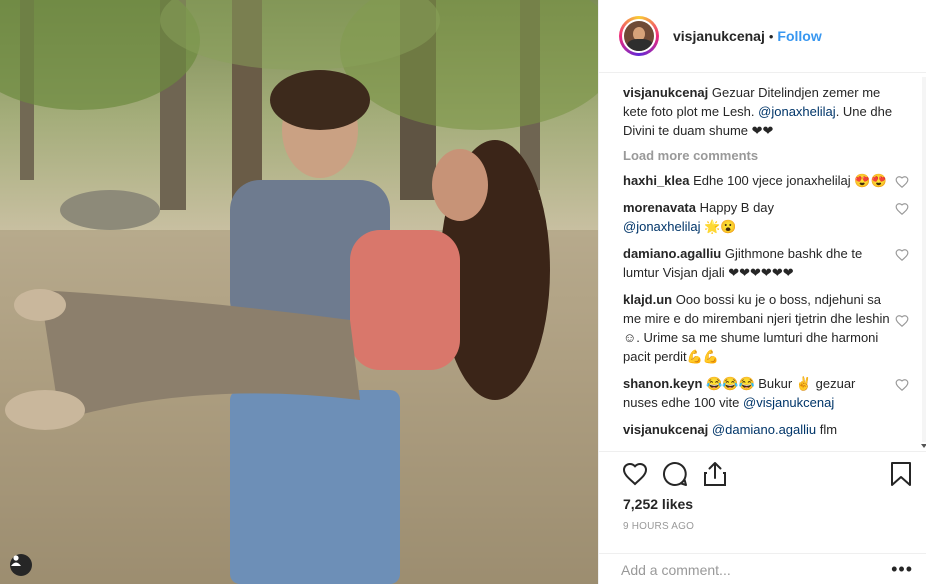 The image size is (926, 586). I want to click on comment-text-after: flm, so click(827, 429).